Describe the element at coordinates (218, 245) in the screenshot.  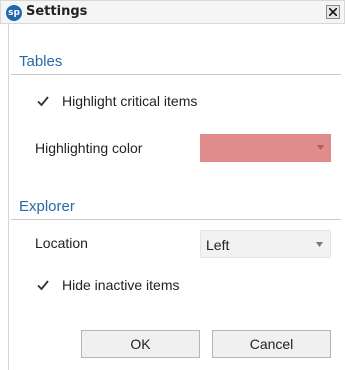
I see `location-value: Left` at that location.